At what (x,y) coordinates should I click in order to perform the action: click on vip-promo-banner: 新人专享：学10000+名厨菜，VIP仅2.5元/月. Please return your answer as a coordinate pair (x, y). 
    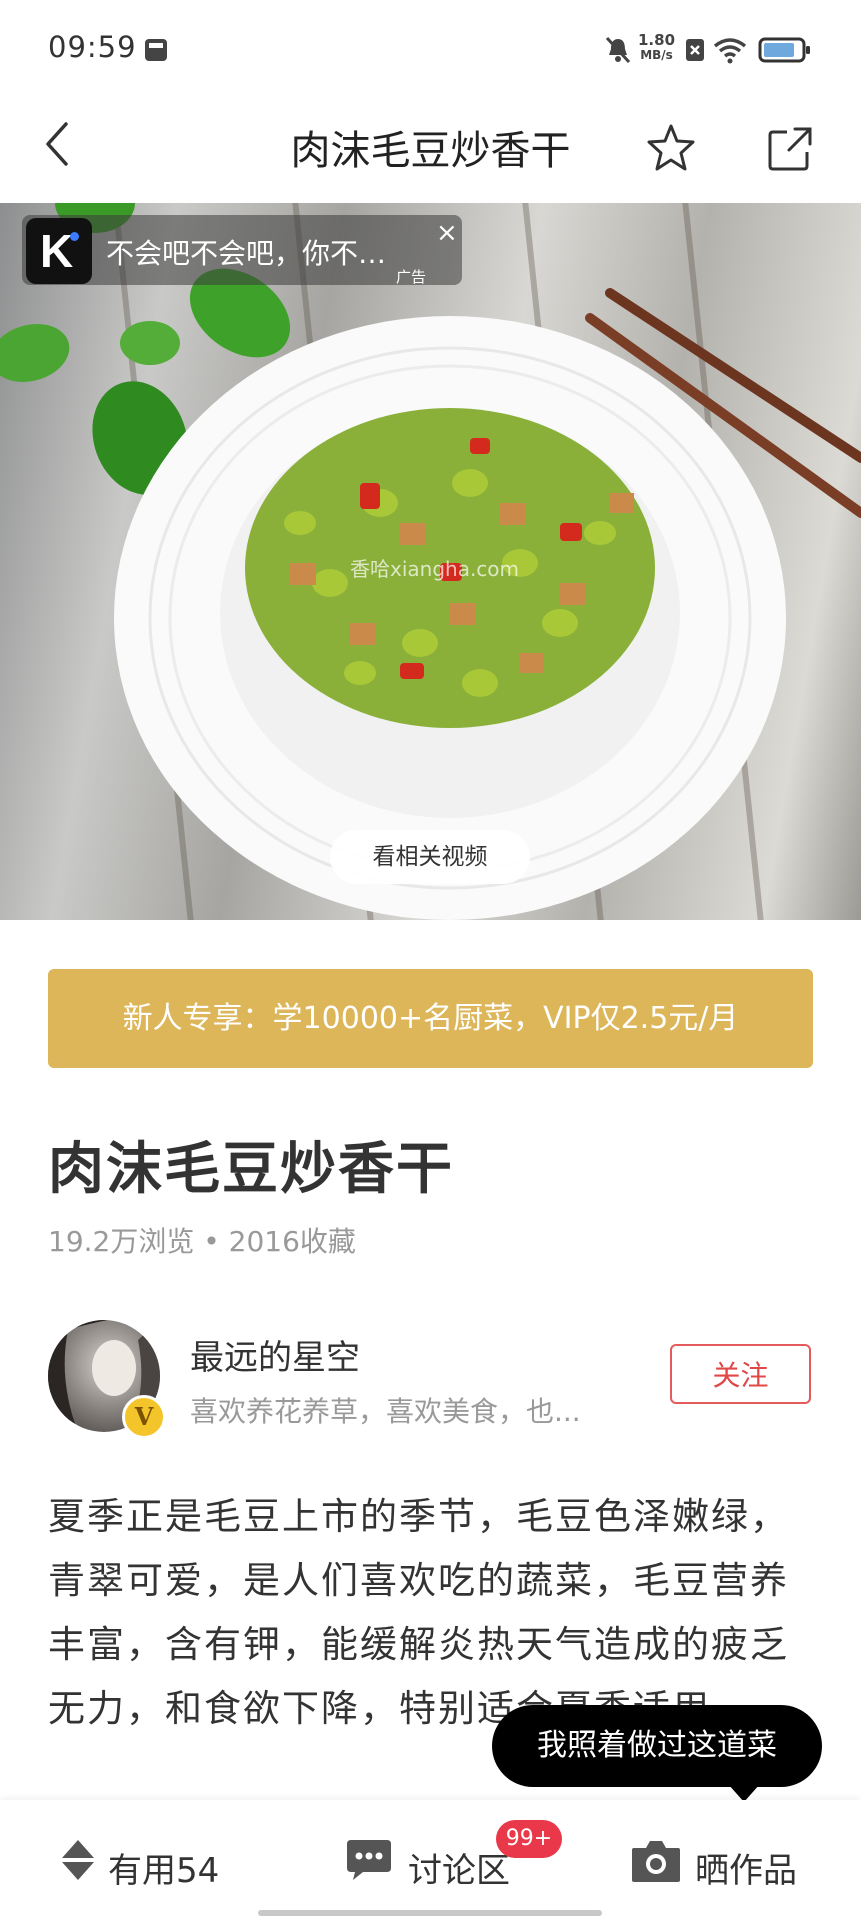
    Looking at the image, I should click on (430, 1018).